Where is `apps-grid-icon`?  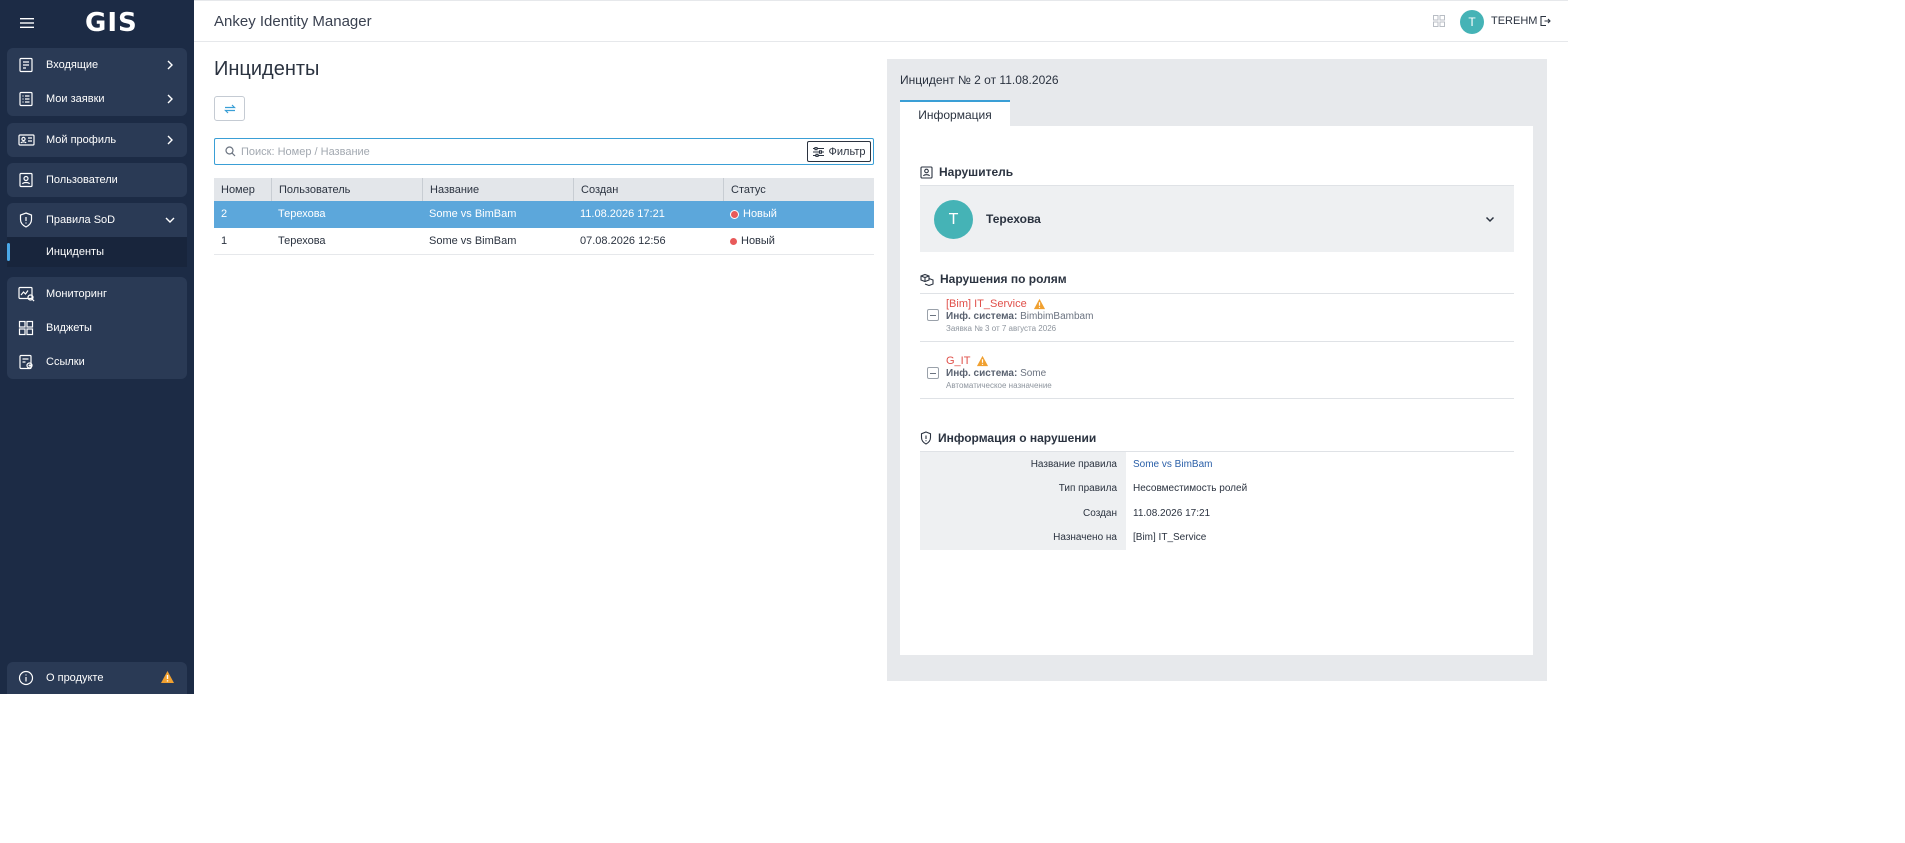
apps-grid-icon is located at coordinates (1439, 21).